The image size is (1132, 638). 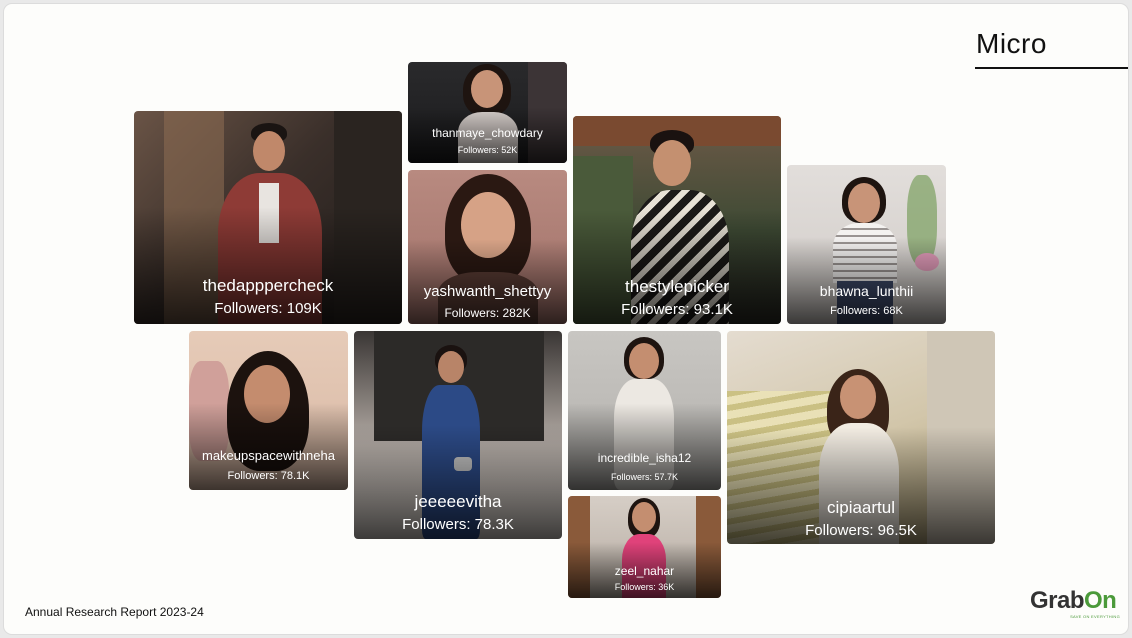 What do you see at coordinates (487, 313) in the screenshot?
I see `influencer-followers: Followers: 282K` at bounding box center [487, 313].